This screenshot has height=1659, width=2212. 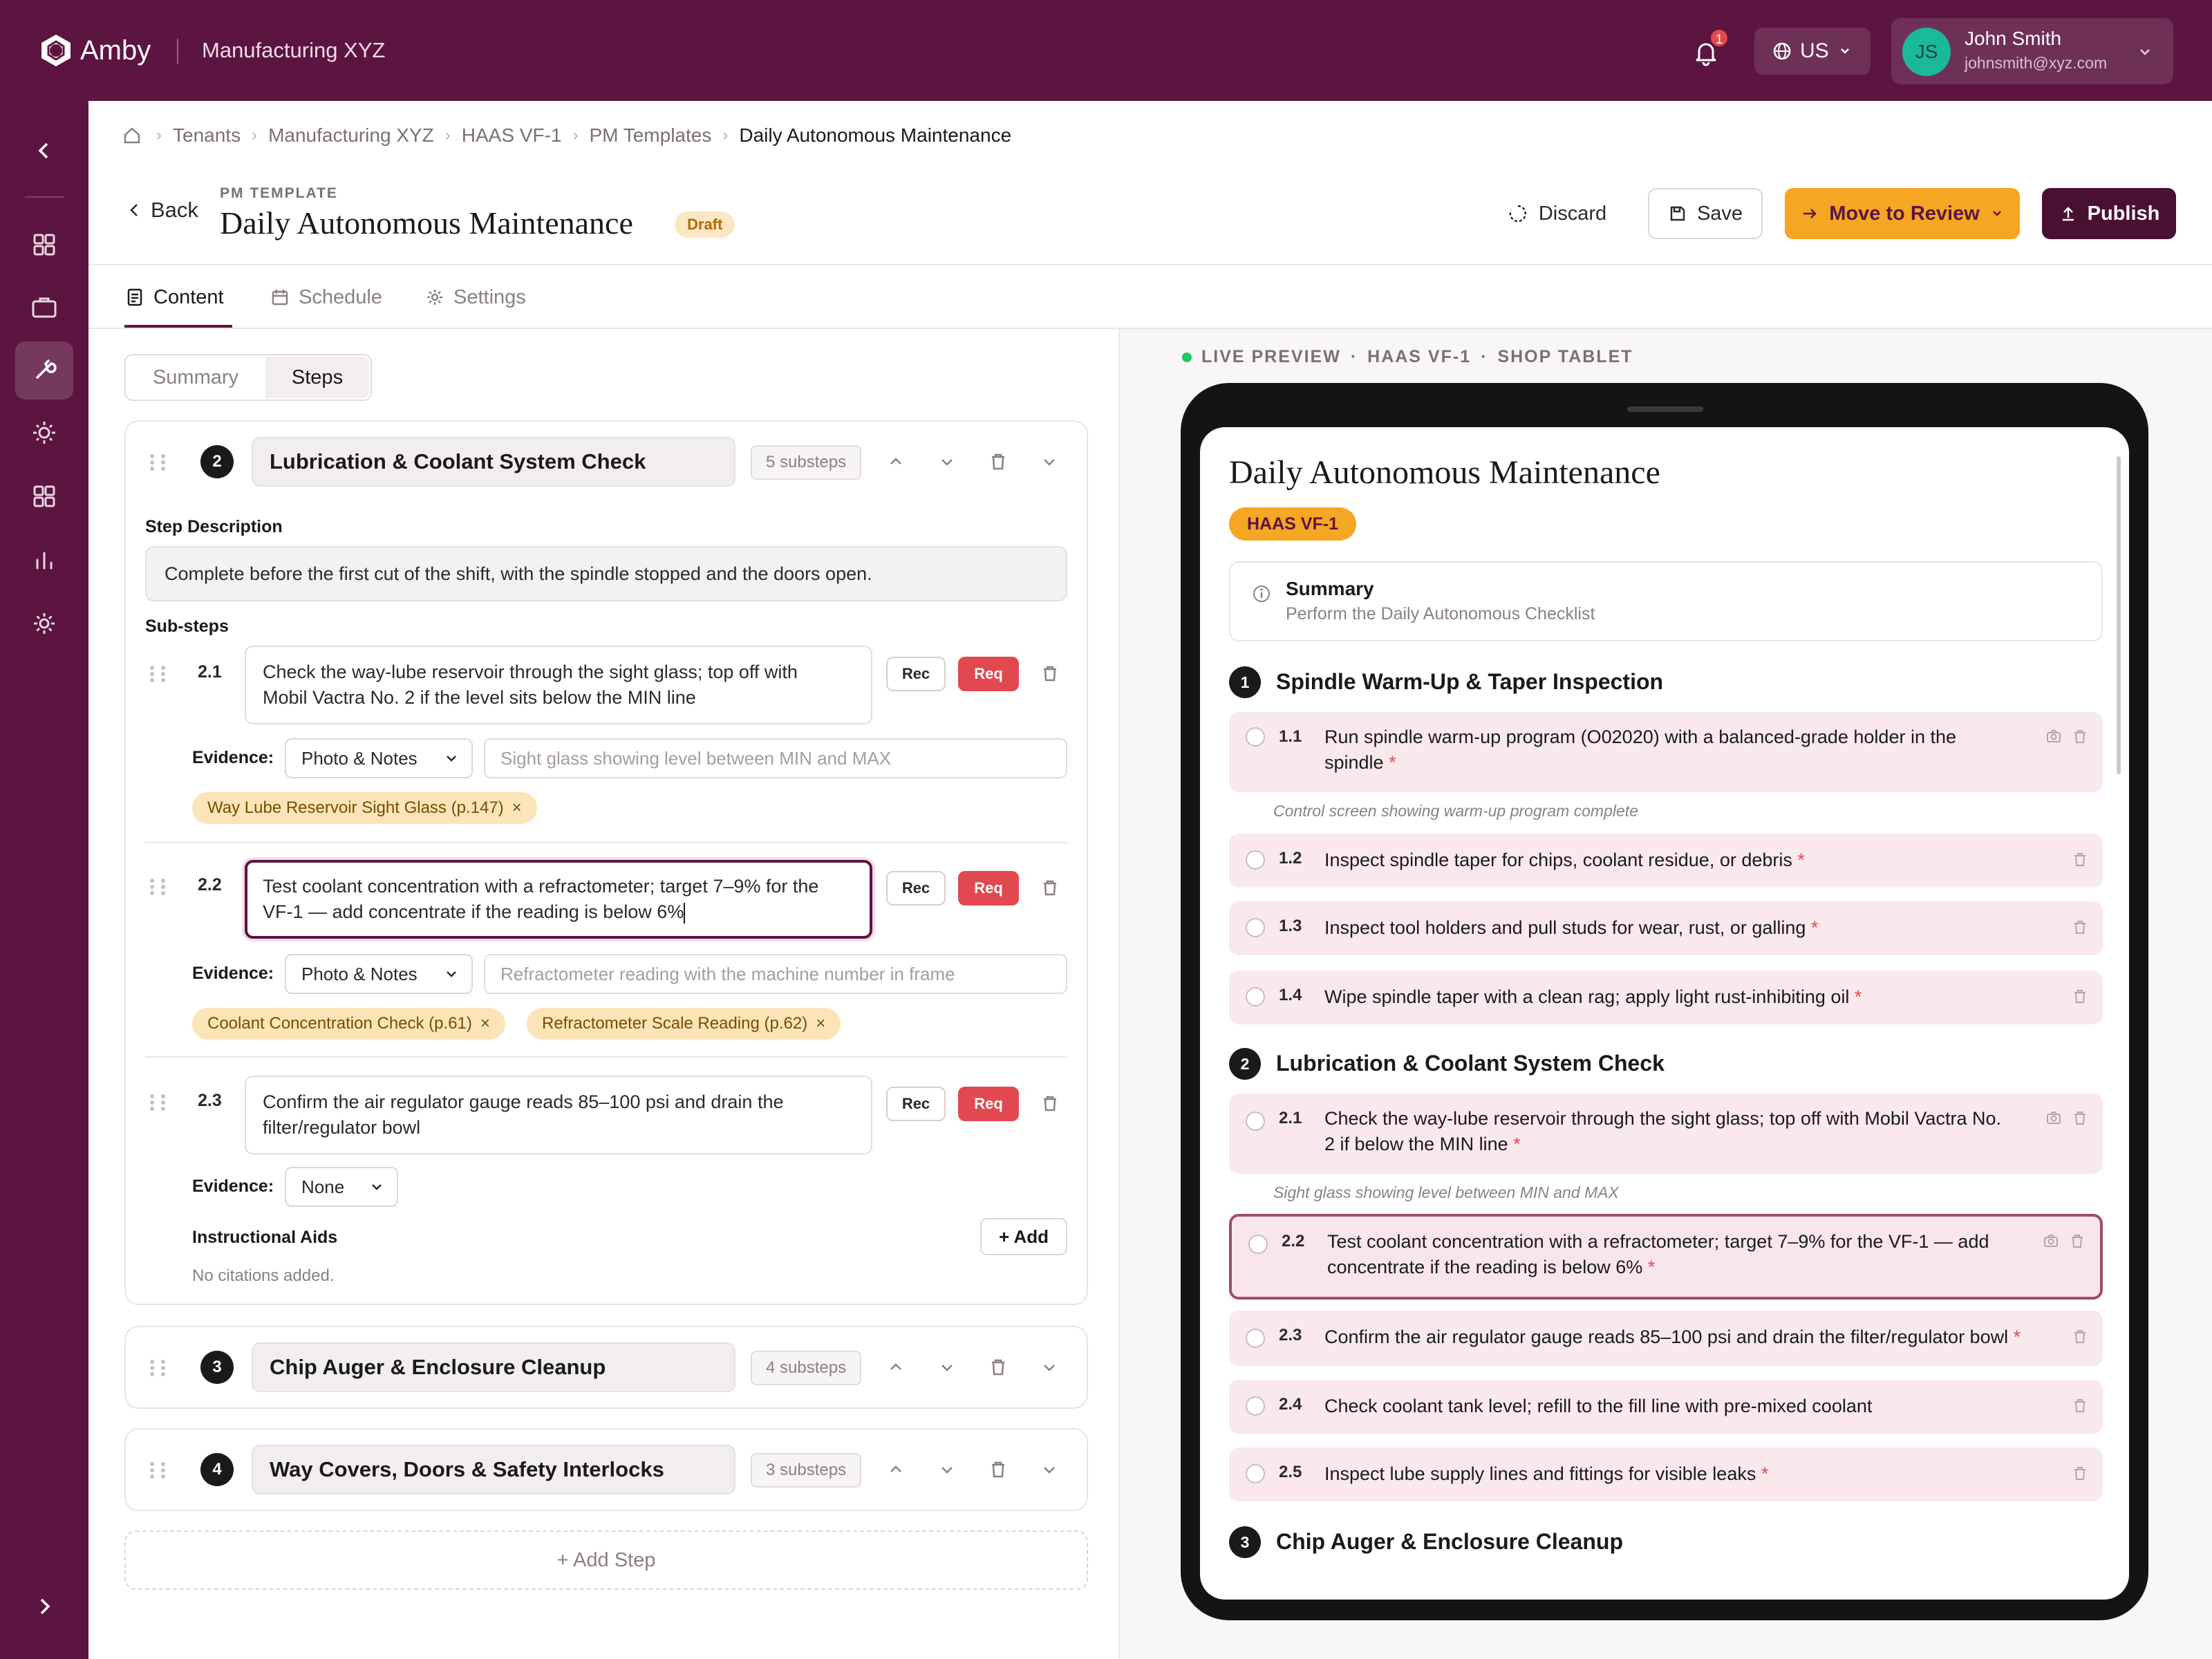 What do you see at coordinates (44, 151) in the screenshot?
I see `collapse-left-icon` at bounding box center [44, 151].